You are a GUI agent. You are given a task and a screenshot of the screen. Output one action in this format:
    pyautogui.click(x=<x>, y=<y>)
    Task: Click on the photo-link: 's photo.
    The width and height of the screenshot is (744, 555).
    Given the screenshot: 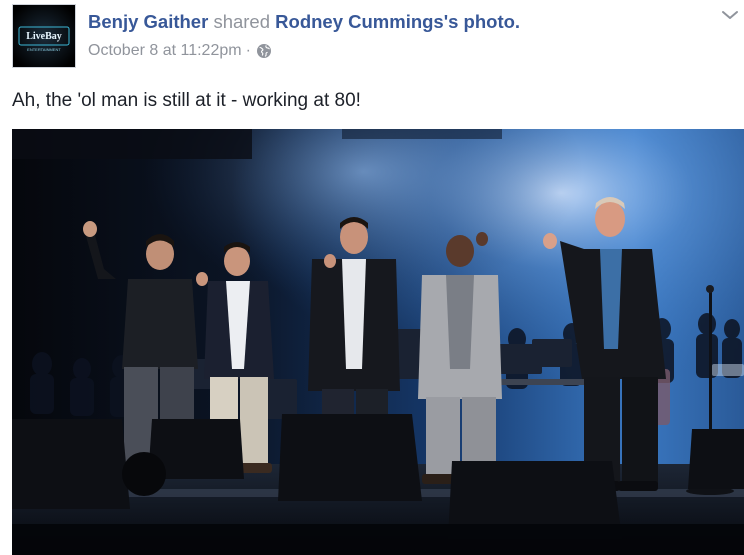 What is the action you would take?
    pyautogui.click(x=482, y=21)
    